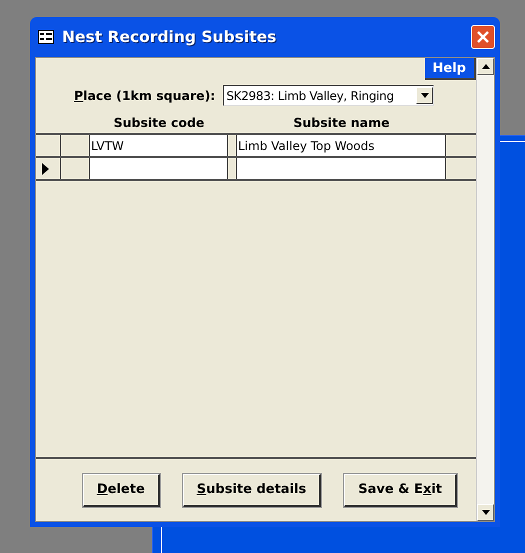 The width and height of the screenshot is (525, 553). I want to click on column-header: Subsite name, so click(341, 123).